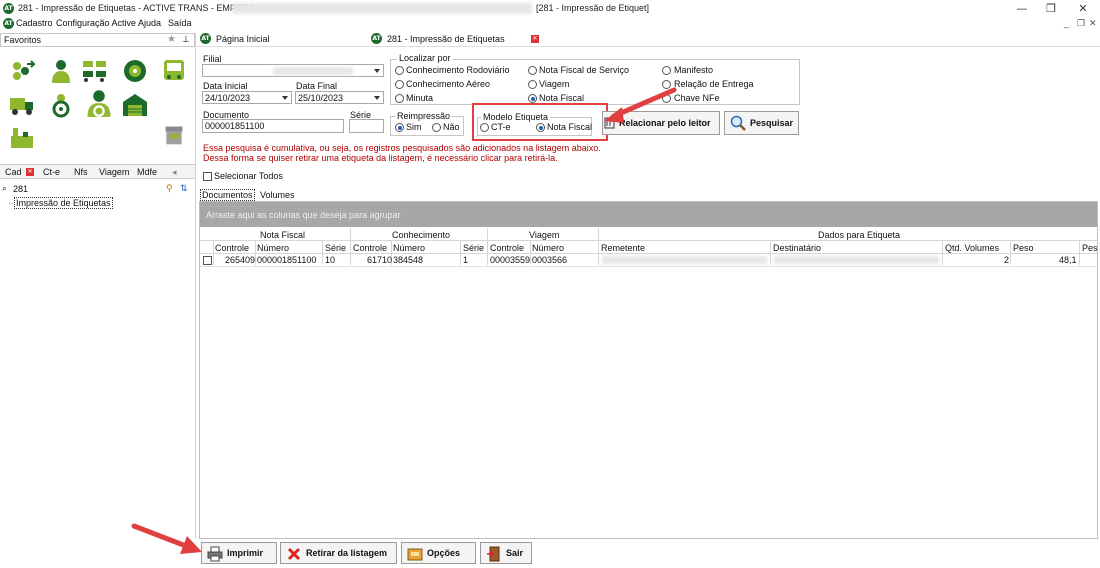 This screenshot has height=568, width=1100. I want to click on steering-wheel-icon, so click(61, 105).